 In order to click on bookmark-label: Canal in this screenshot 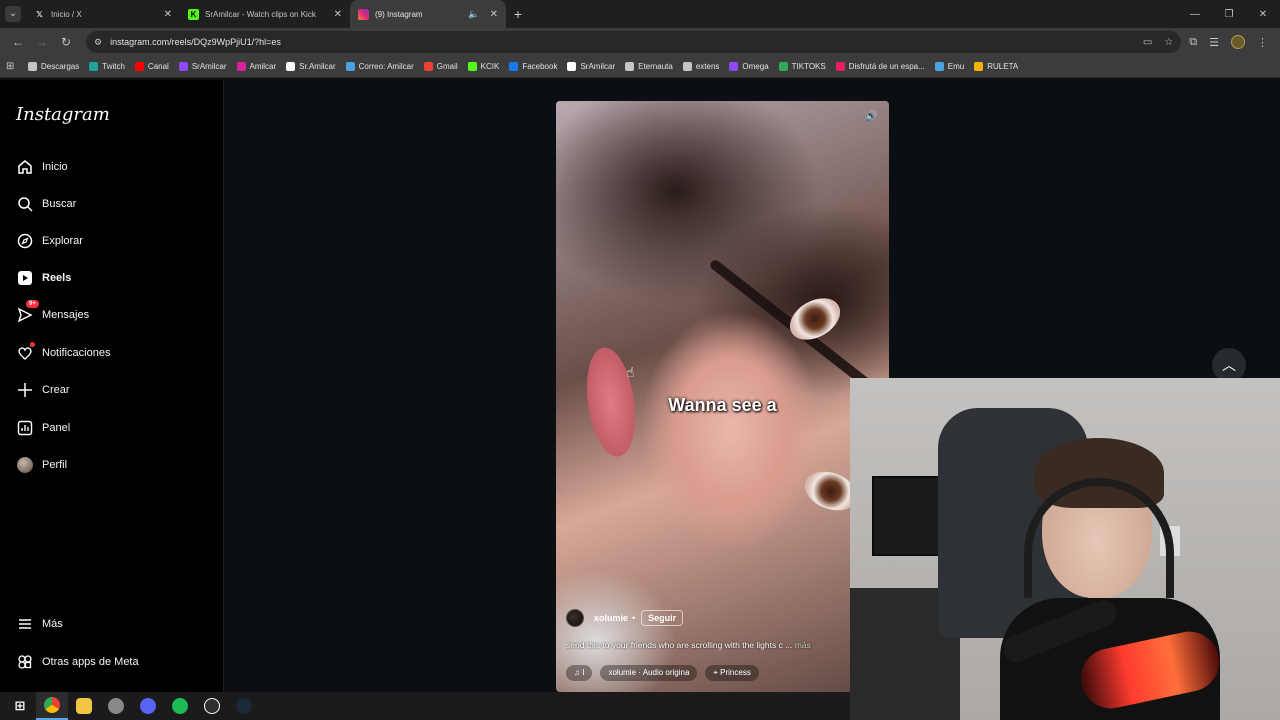, I will do `click(158, 66)`.